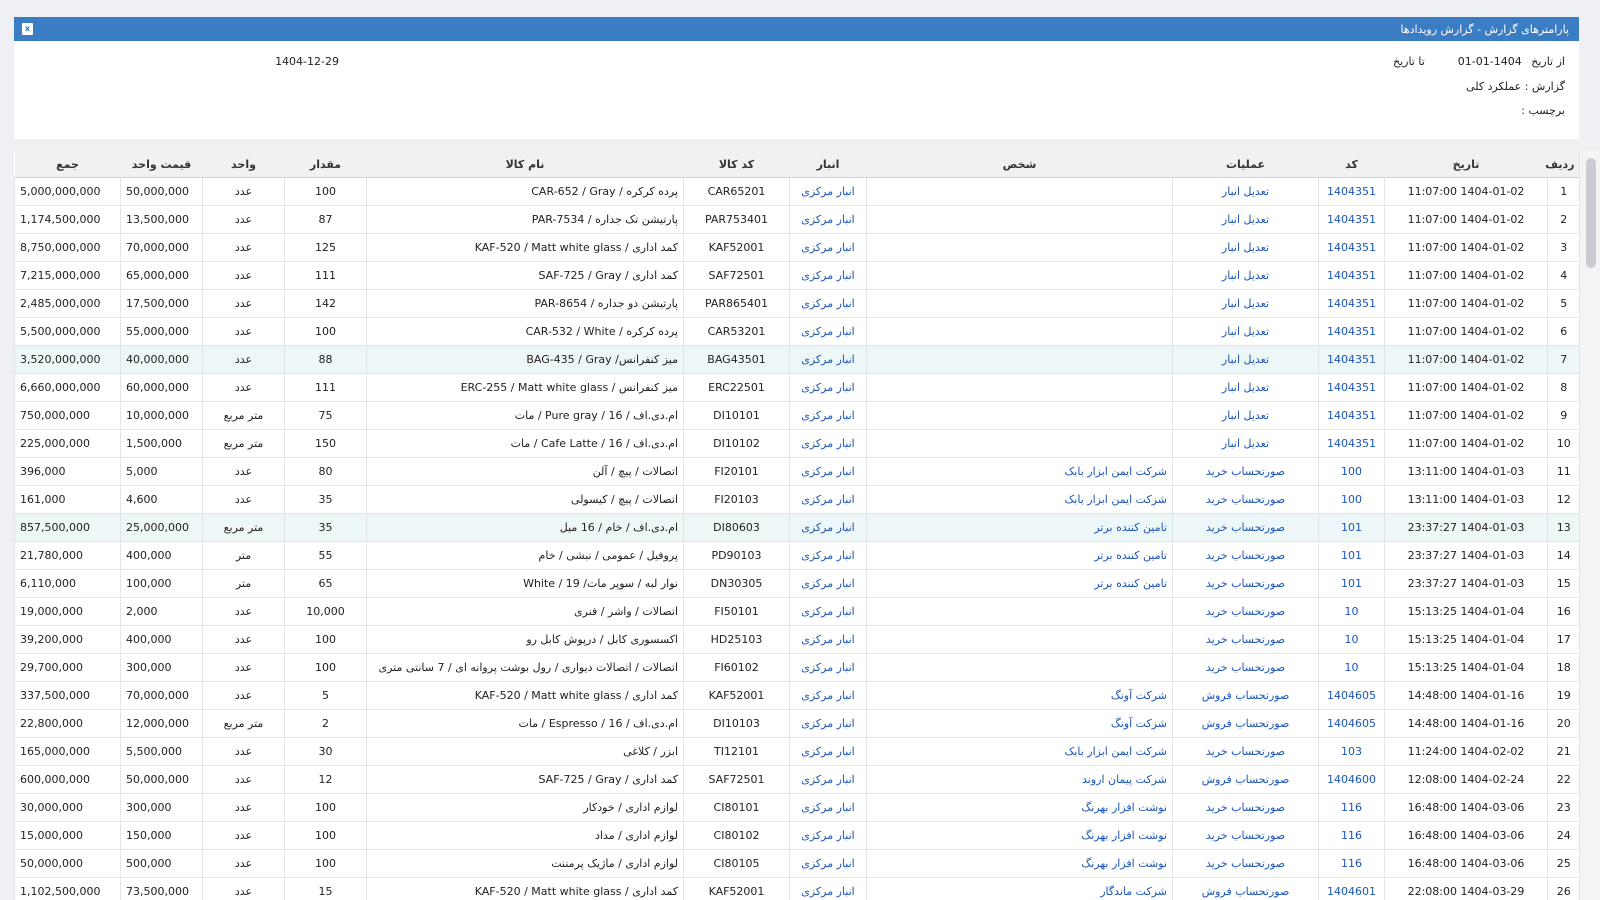 Image resolution: width=1600 pixels, height=900 pixels. What do you see at coordinates (1591, 213) in the screenshot?
I see `scrollbar-thumb` at bounding box center [1591, 213].